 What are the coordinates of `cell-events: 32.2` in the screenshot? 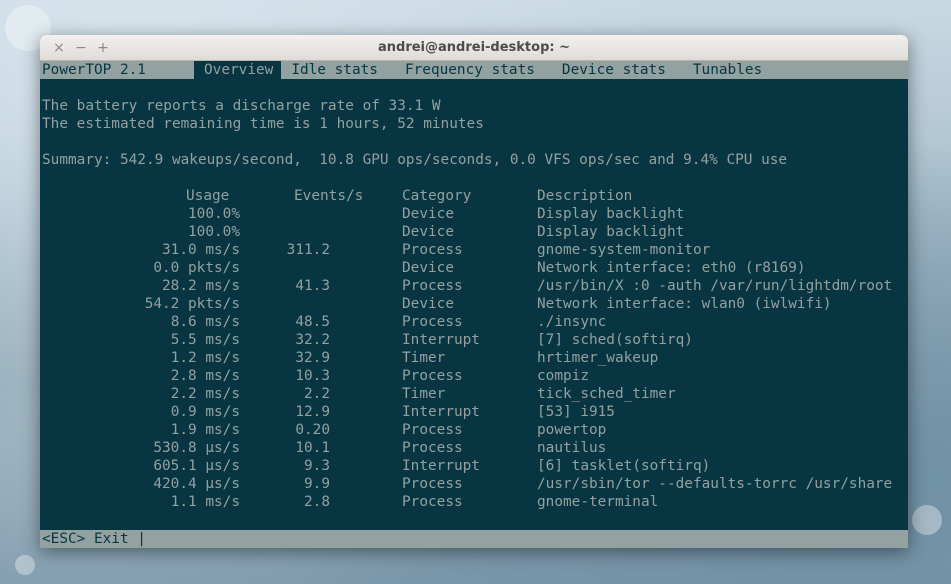 It's located at (312, 340).